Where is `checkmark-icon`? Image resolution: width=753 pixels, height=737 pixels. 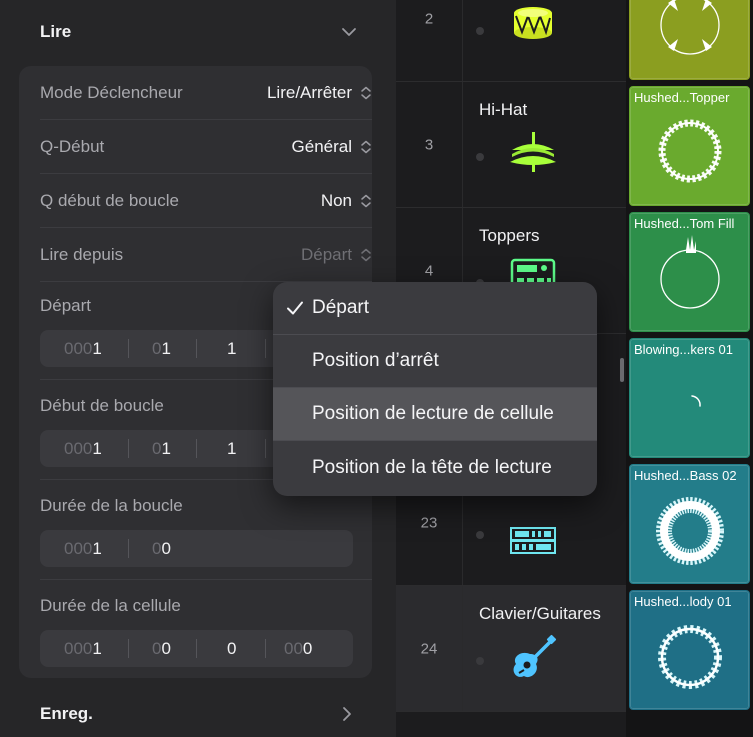 checkmark-icon is located at coordinates (295, 308).